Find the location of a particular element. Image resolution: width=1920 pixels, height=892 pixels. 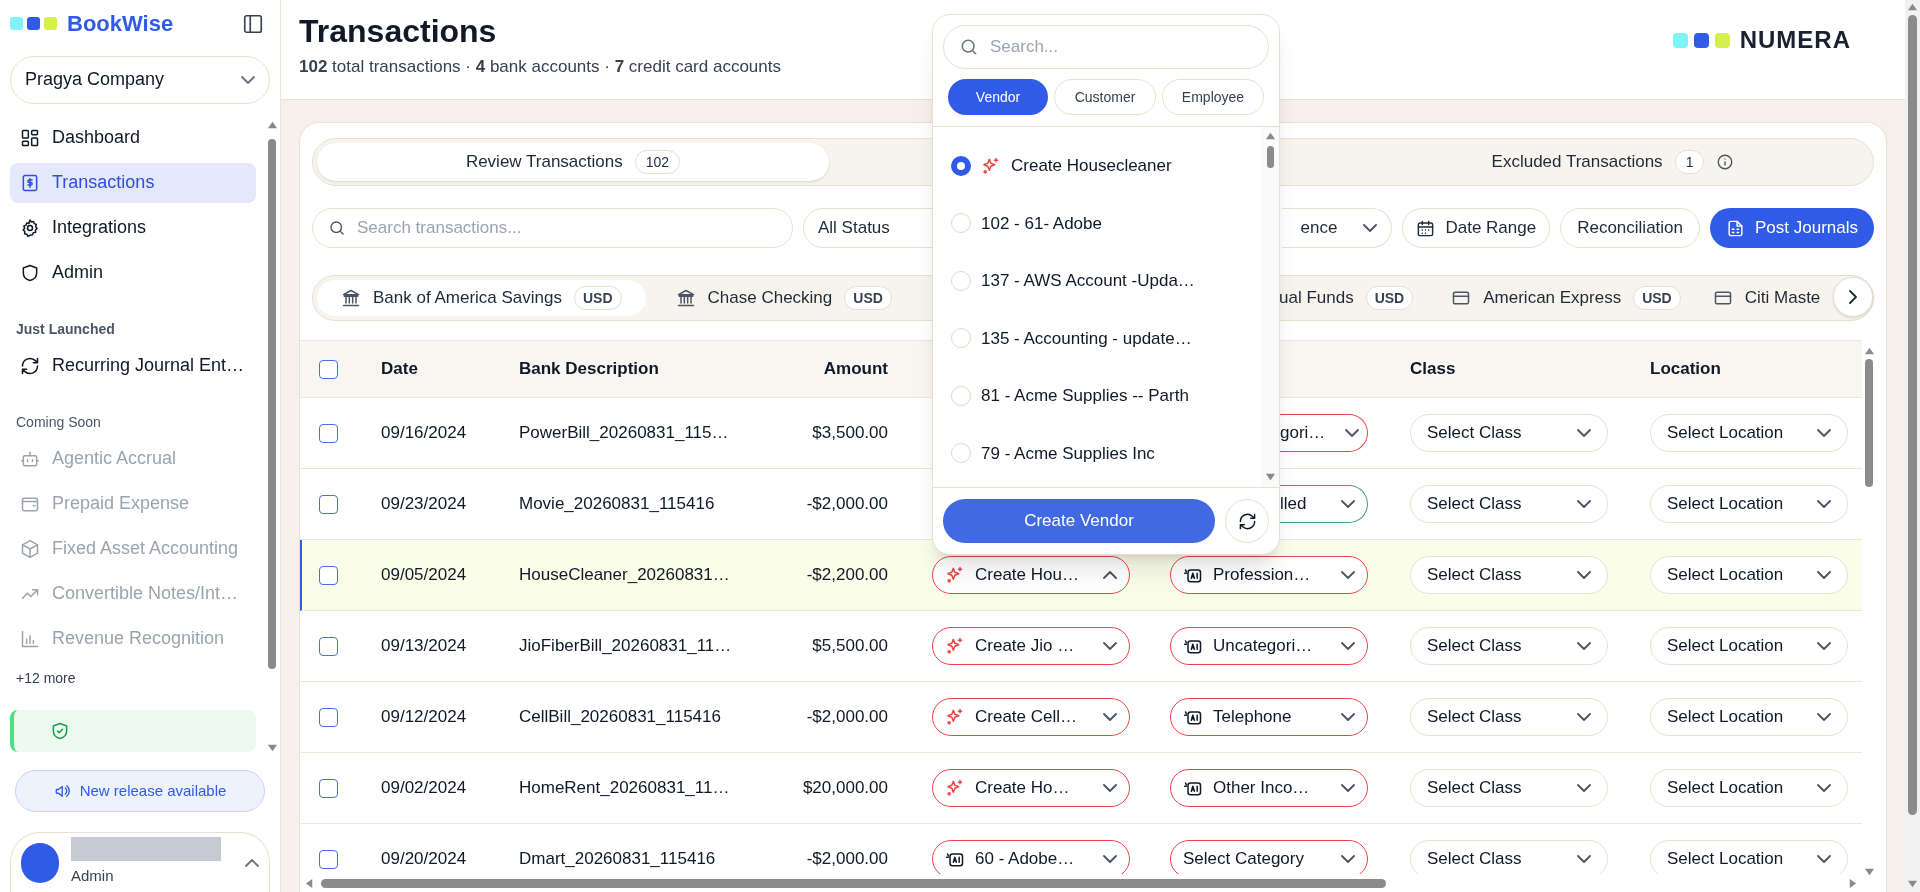

table-row: 09/13/2024 JioFiberBill_20260831_11… $5,500.00 Create Jio … Uncategori… Select Class Select Location is located at coordinates (1081, 646).